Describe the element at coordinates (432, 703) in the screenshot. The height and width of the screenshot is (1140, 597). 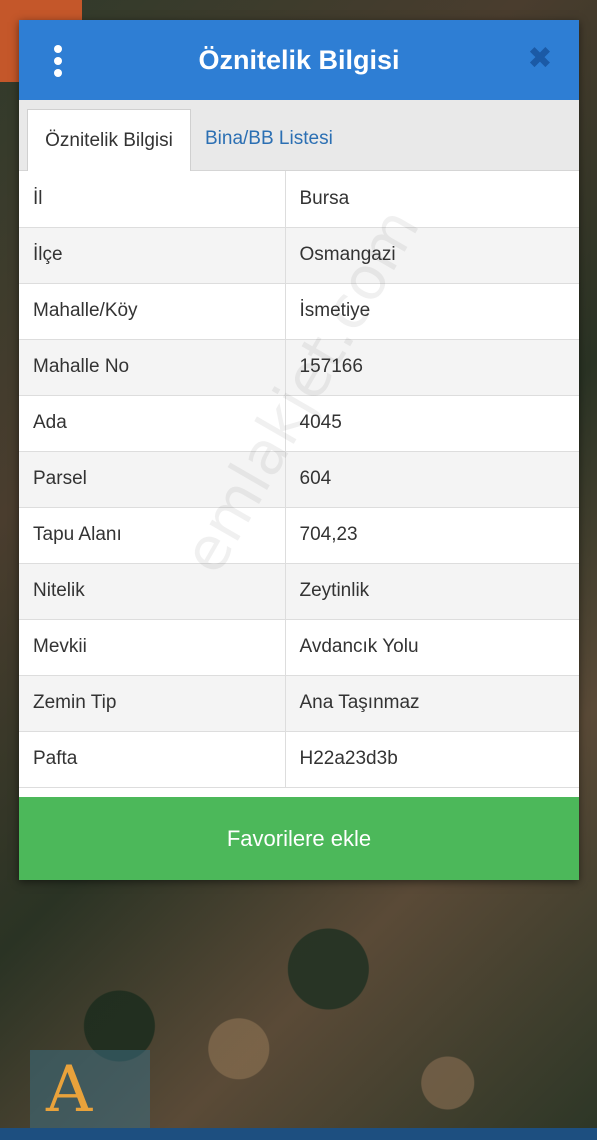
I see `attribute-value: Ana Taşınmaz` at that location.